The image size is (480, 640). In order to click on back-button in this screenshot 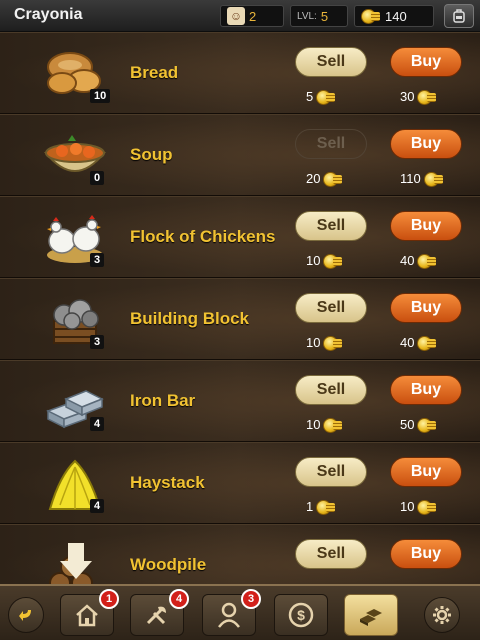, I will do `click(26, 615)`.